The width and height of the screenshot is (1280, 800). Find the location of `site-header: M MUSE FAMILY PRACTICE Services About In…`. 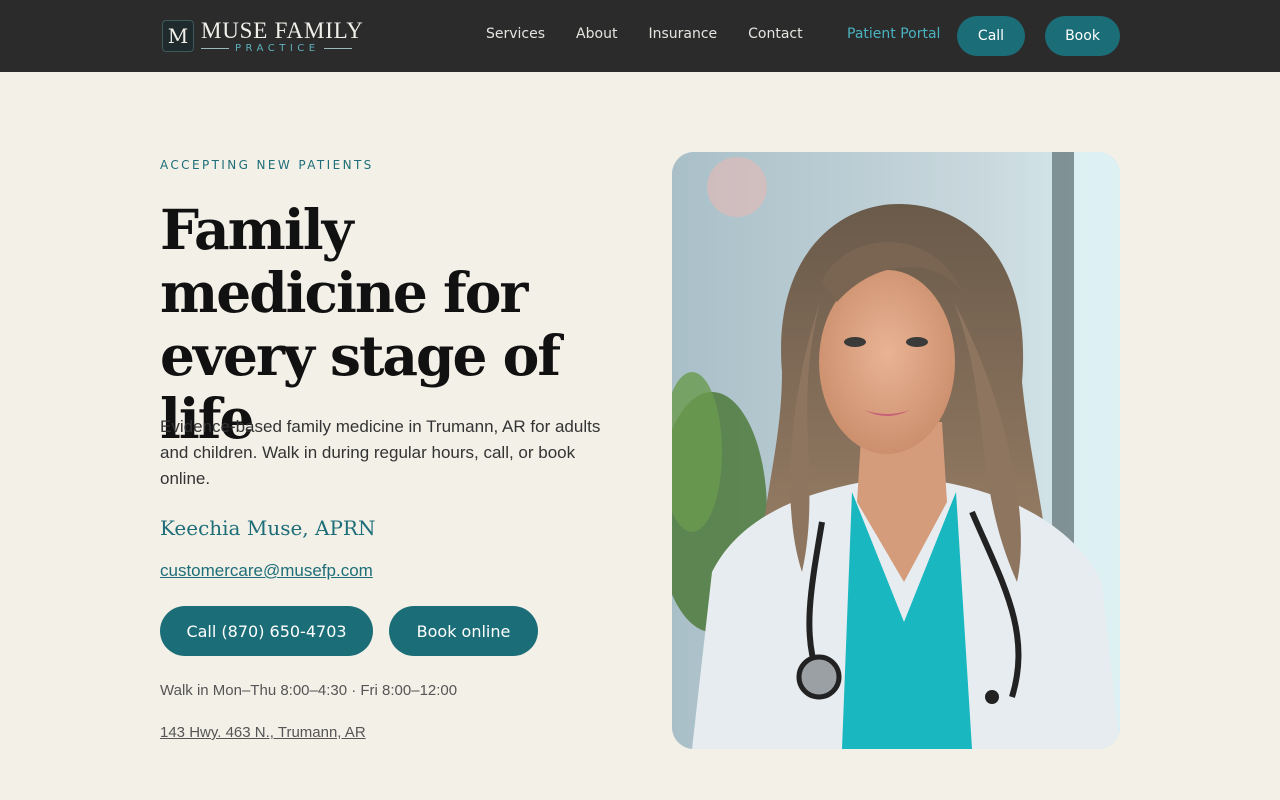

site-header: M MUSE FAMILY PRACTICE Services About In… is located at coordinates (640, 36).